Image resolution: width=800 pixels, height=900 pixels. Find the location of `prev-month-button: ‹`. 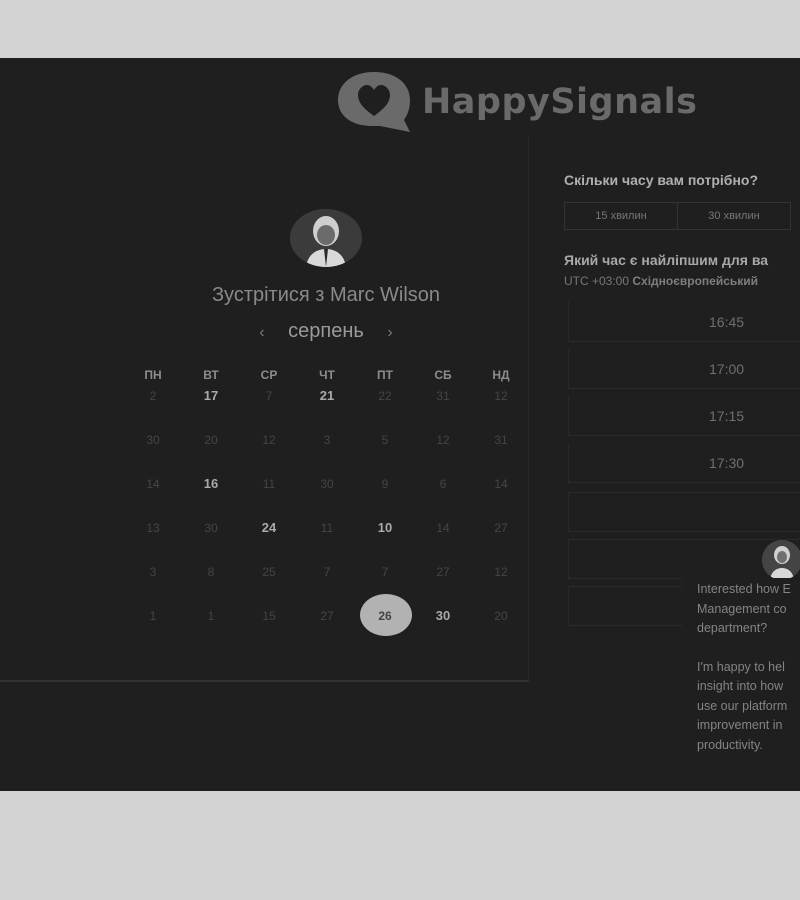

prev-month-button: ‹ is located at coordinates (261, 332).